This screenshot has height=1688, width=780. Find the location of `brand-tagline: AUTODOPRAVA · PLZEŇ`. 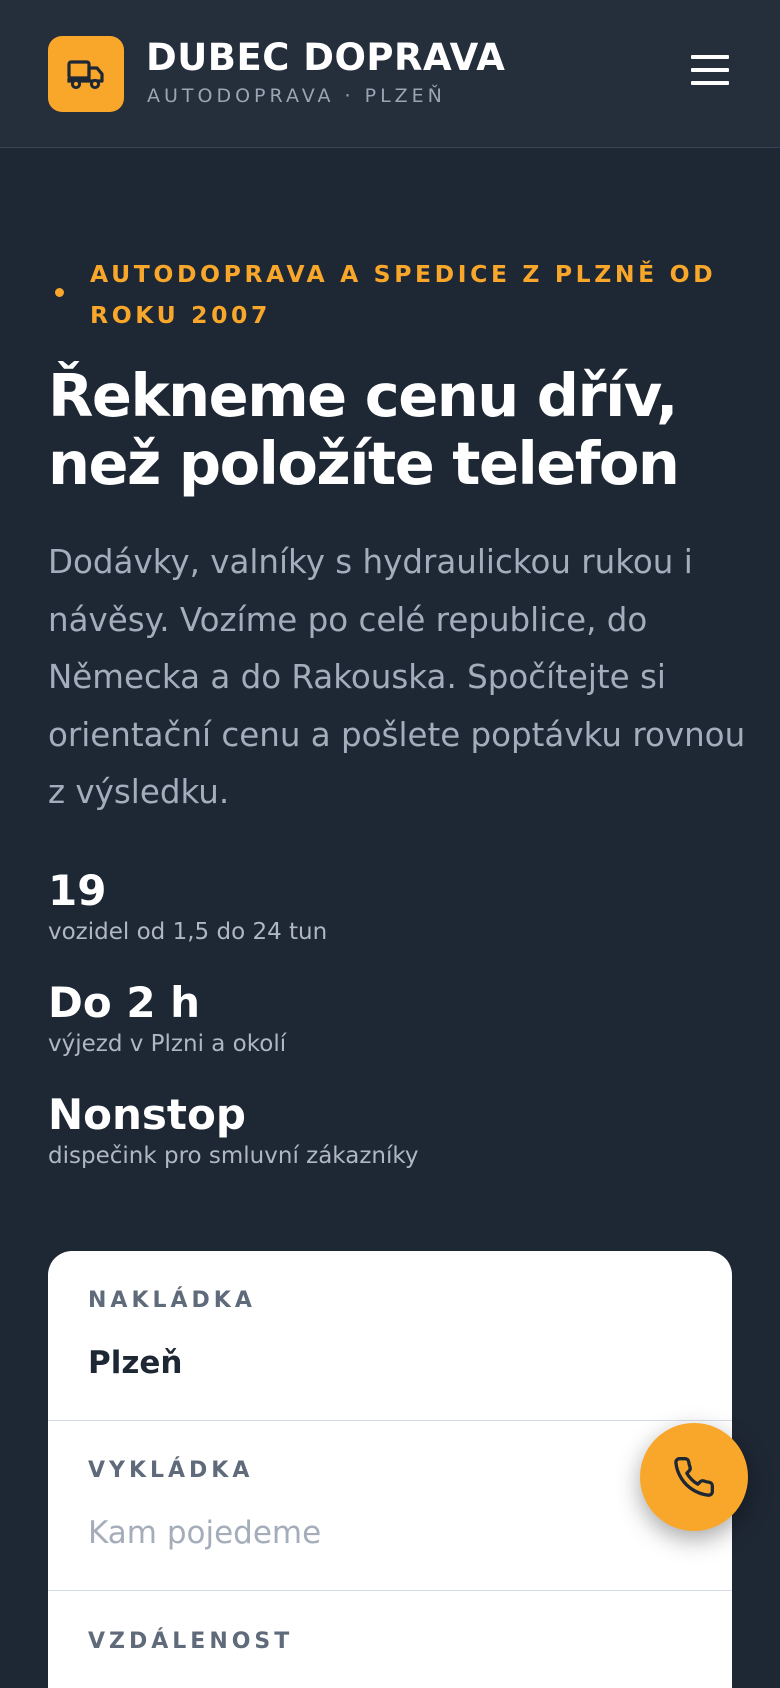

brand-tagline: AUTODOPRAVA · PLZEŇ is located at coordinates (296, 96).